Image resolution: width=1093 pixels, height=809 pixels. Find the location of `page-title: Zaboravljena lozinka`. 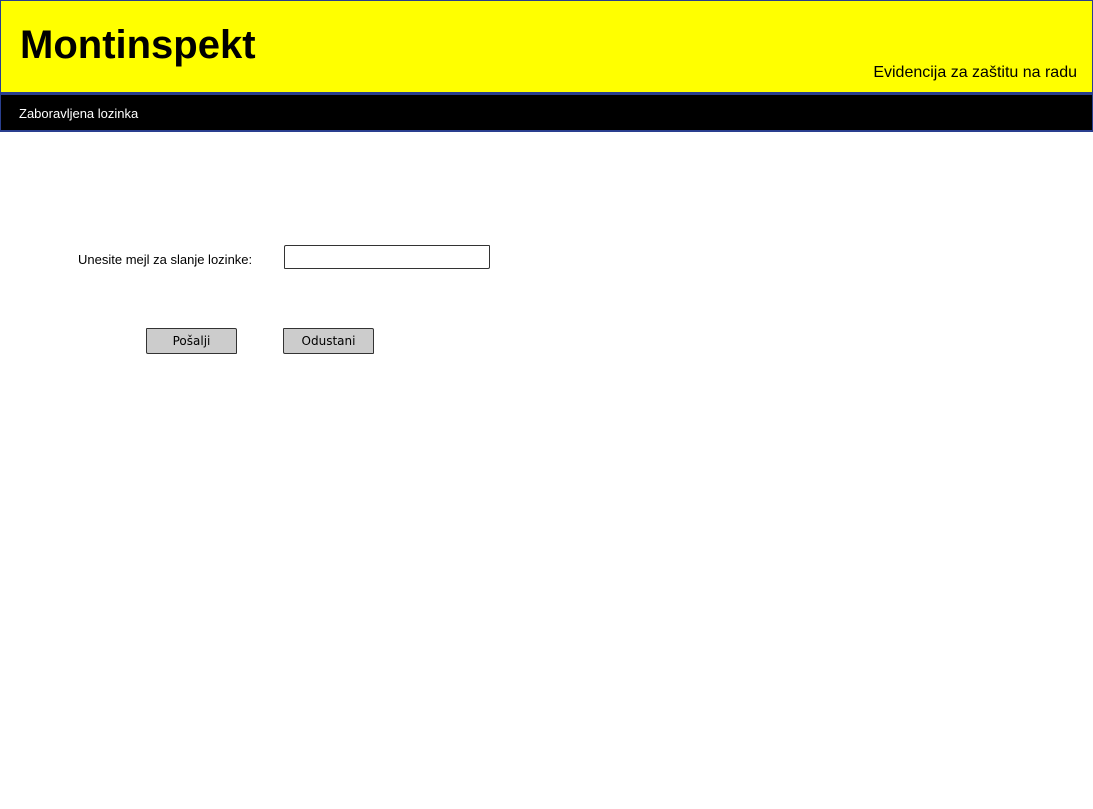

page-title: Zaboravljena lozinka is located at coordinates (79, 113).